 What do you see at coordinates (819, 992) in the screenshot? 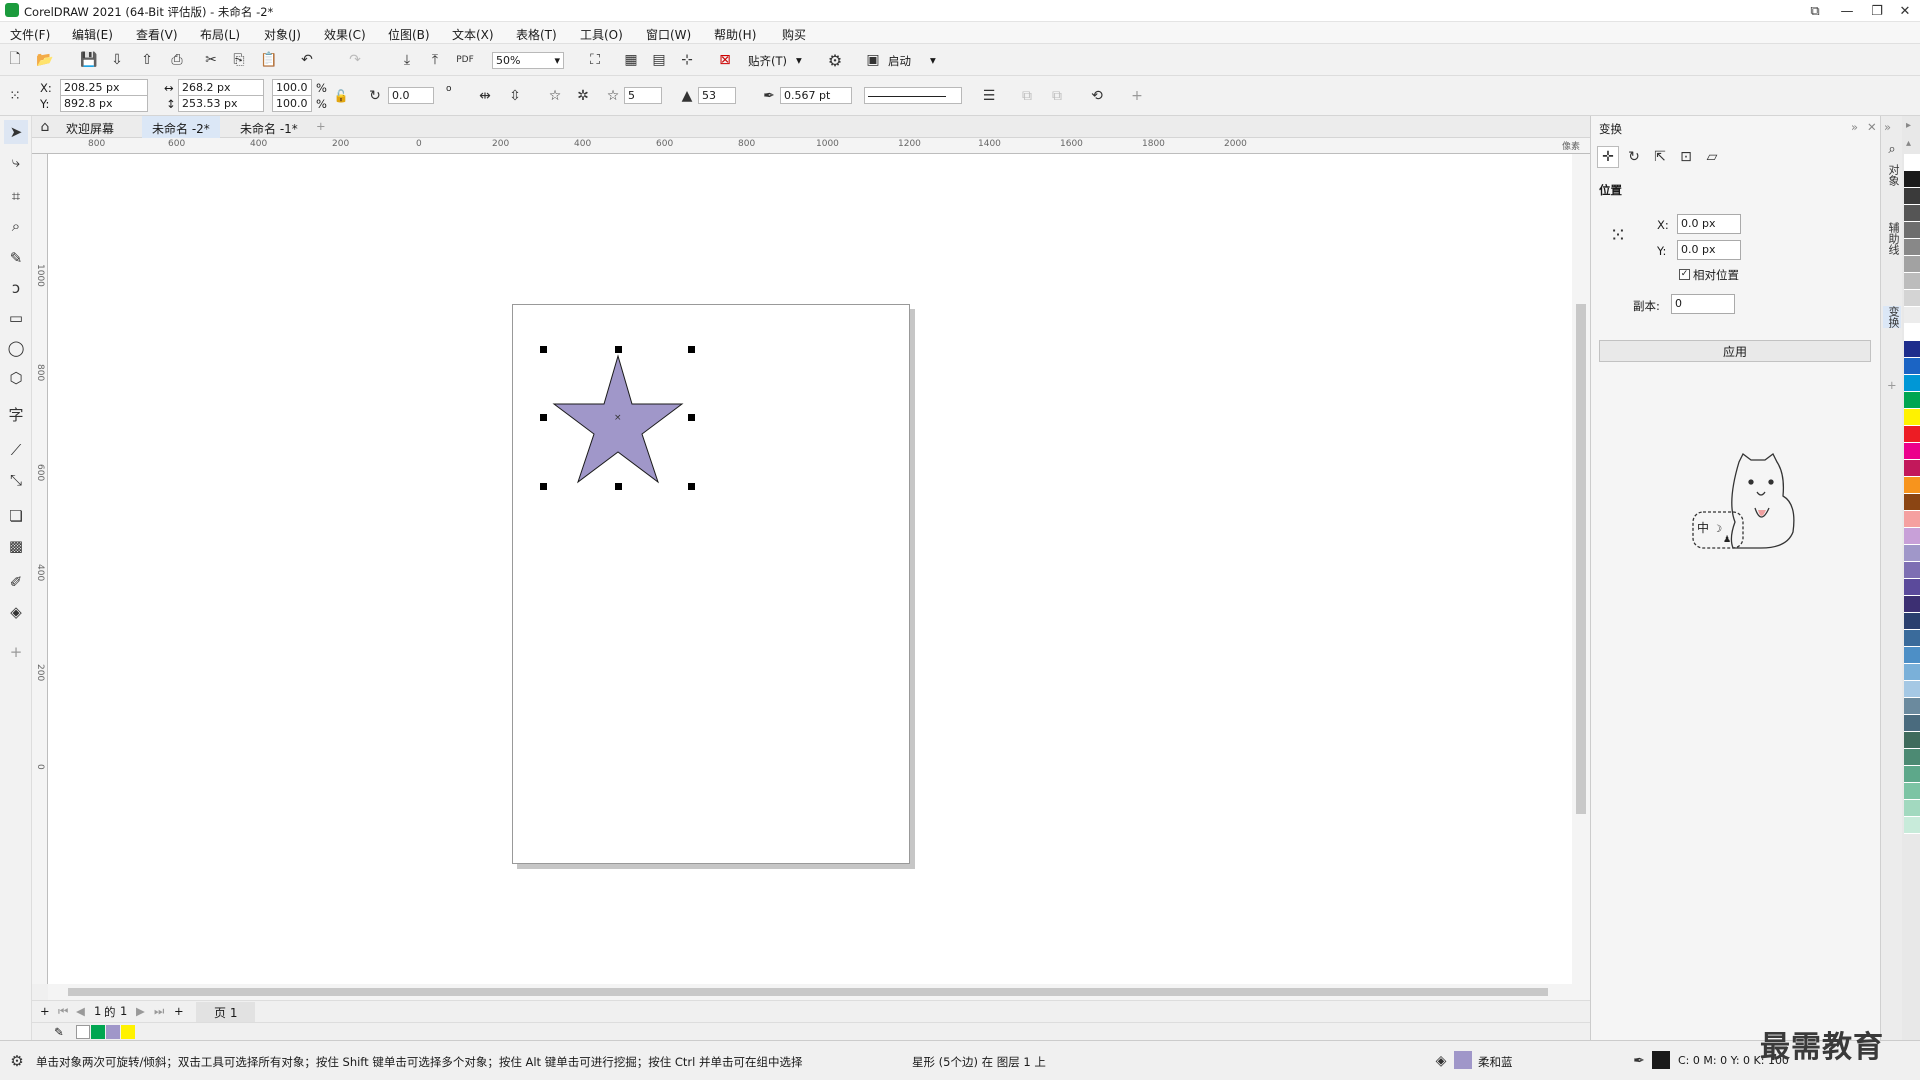
I see `horizontal-scrollbar` at bounding box center [819, 992].